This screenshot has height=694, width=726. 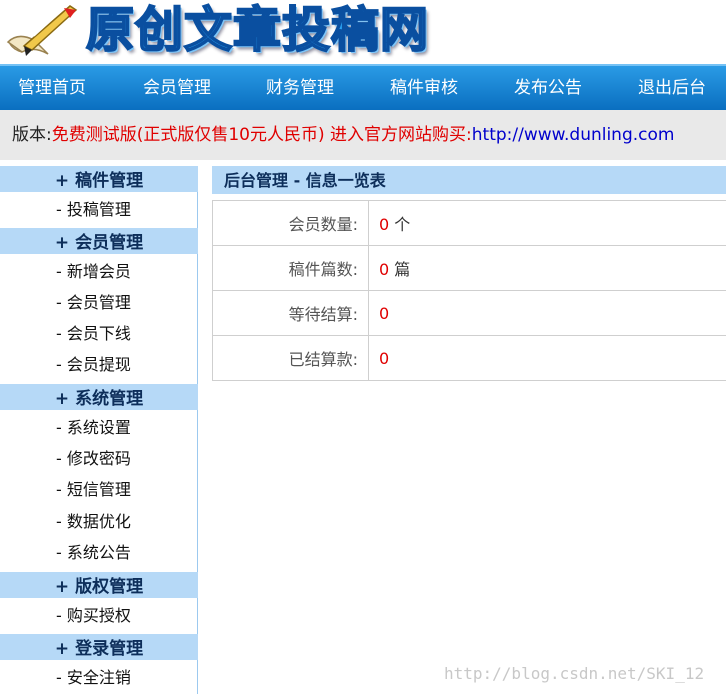 What do you see at coordinates (93, 522) in the screenshot?
I see `sidebar-item-data-optimization: - 数据优化` at bounding box center [93, 522].